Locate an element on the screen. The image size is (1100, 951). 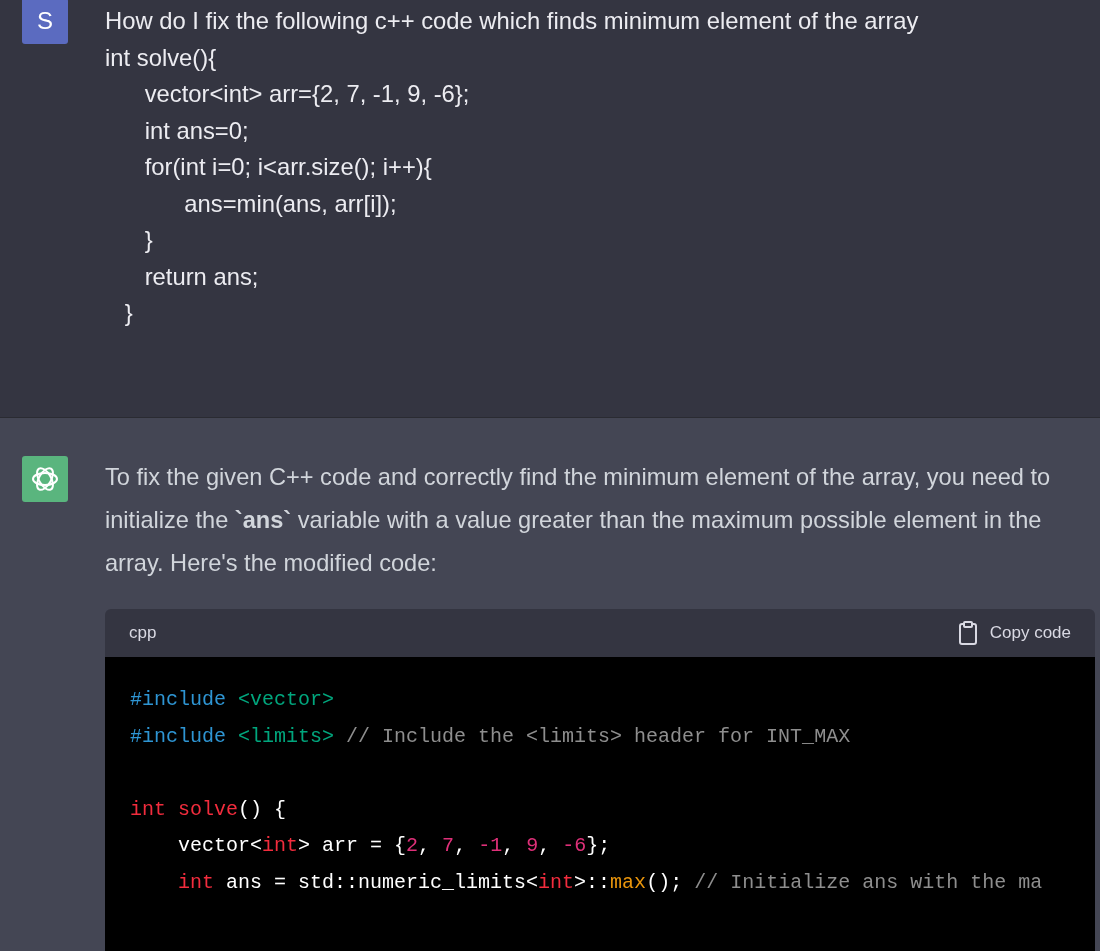
user-avatar: S is located at coordinates (45, 22).